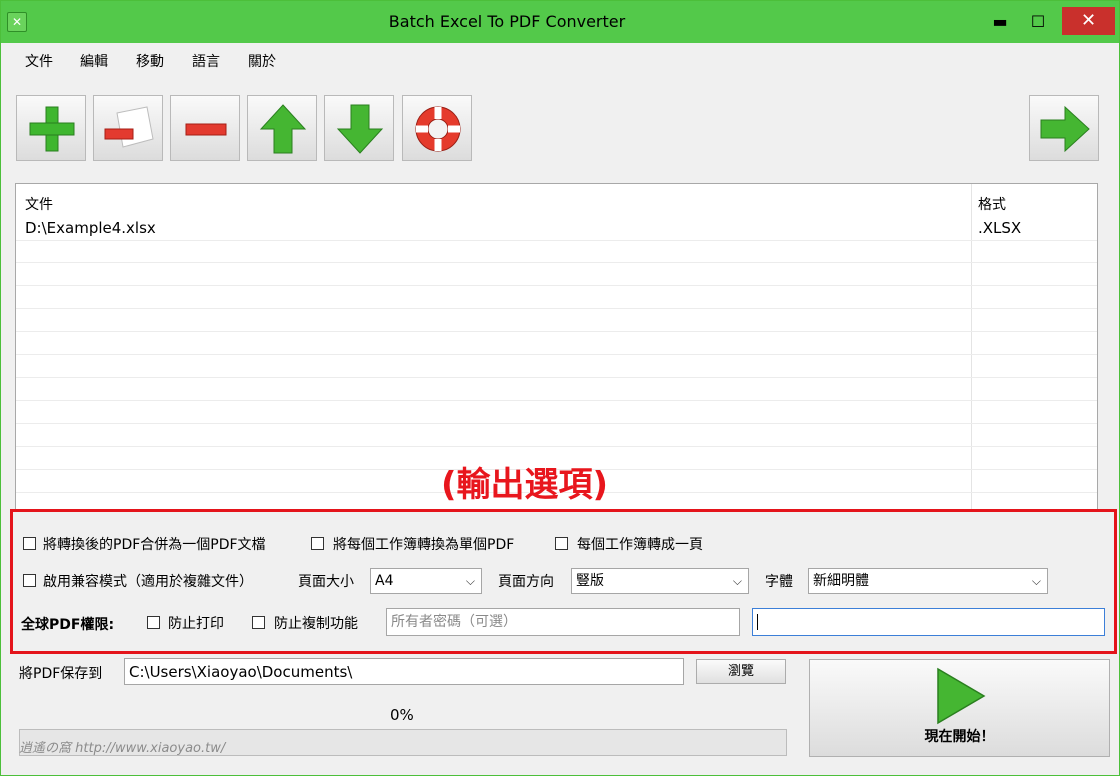 Image resolution: width=1120 pixels, height=776 pixels. Describe the element at coordinates (426, 581) in the screenshot. I see `page-size-select: A4 ⌵` at that location.